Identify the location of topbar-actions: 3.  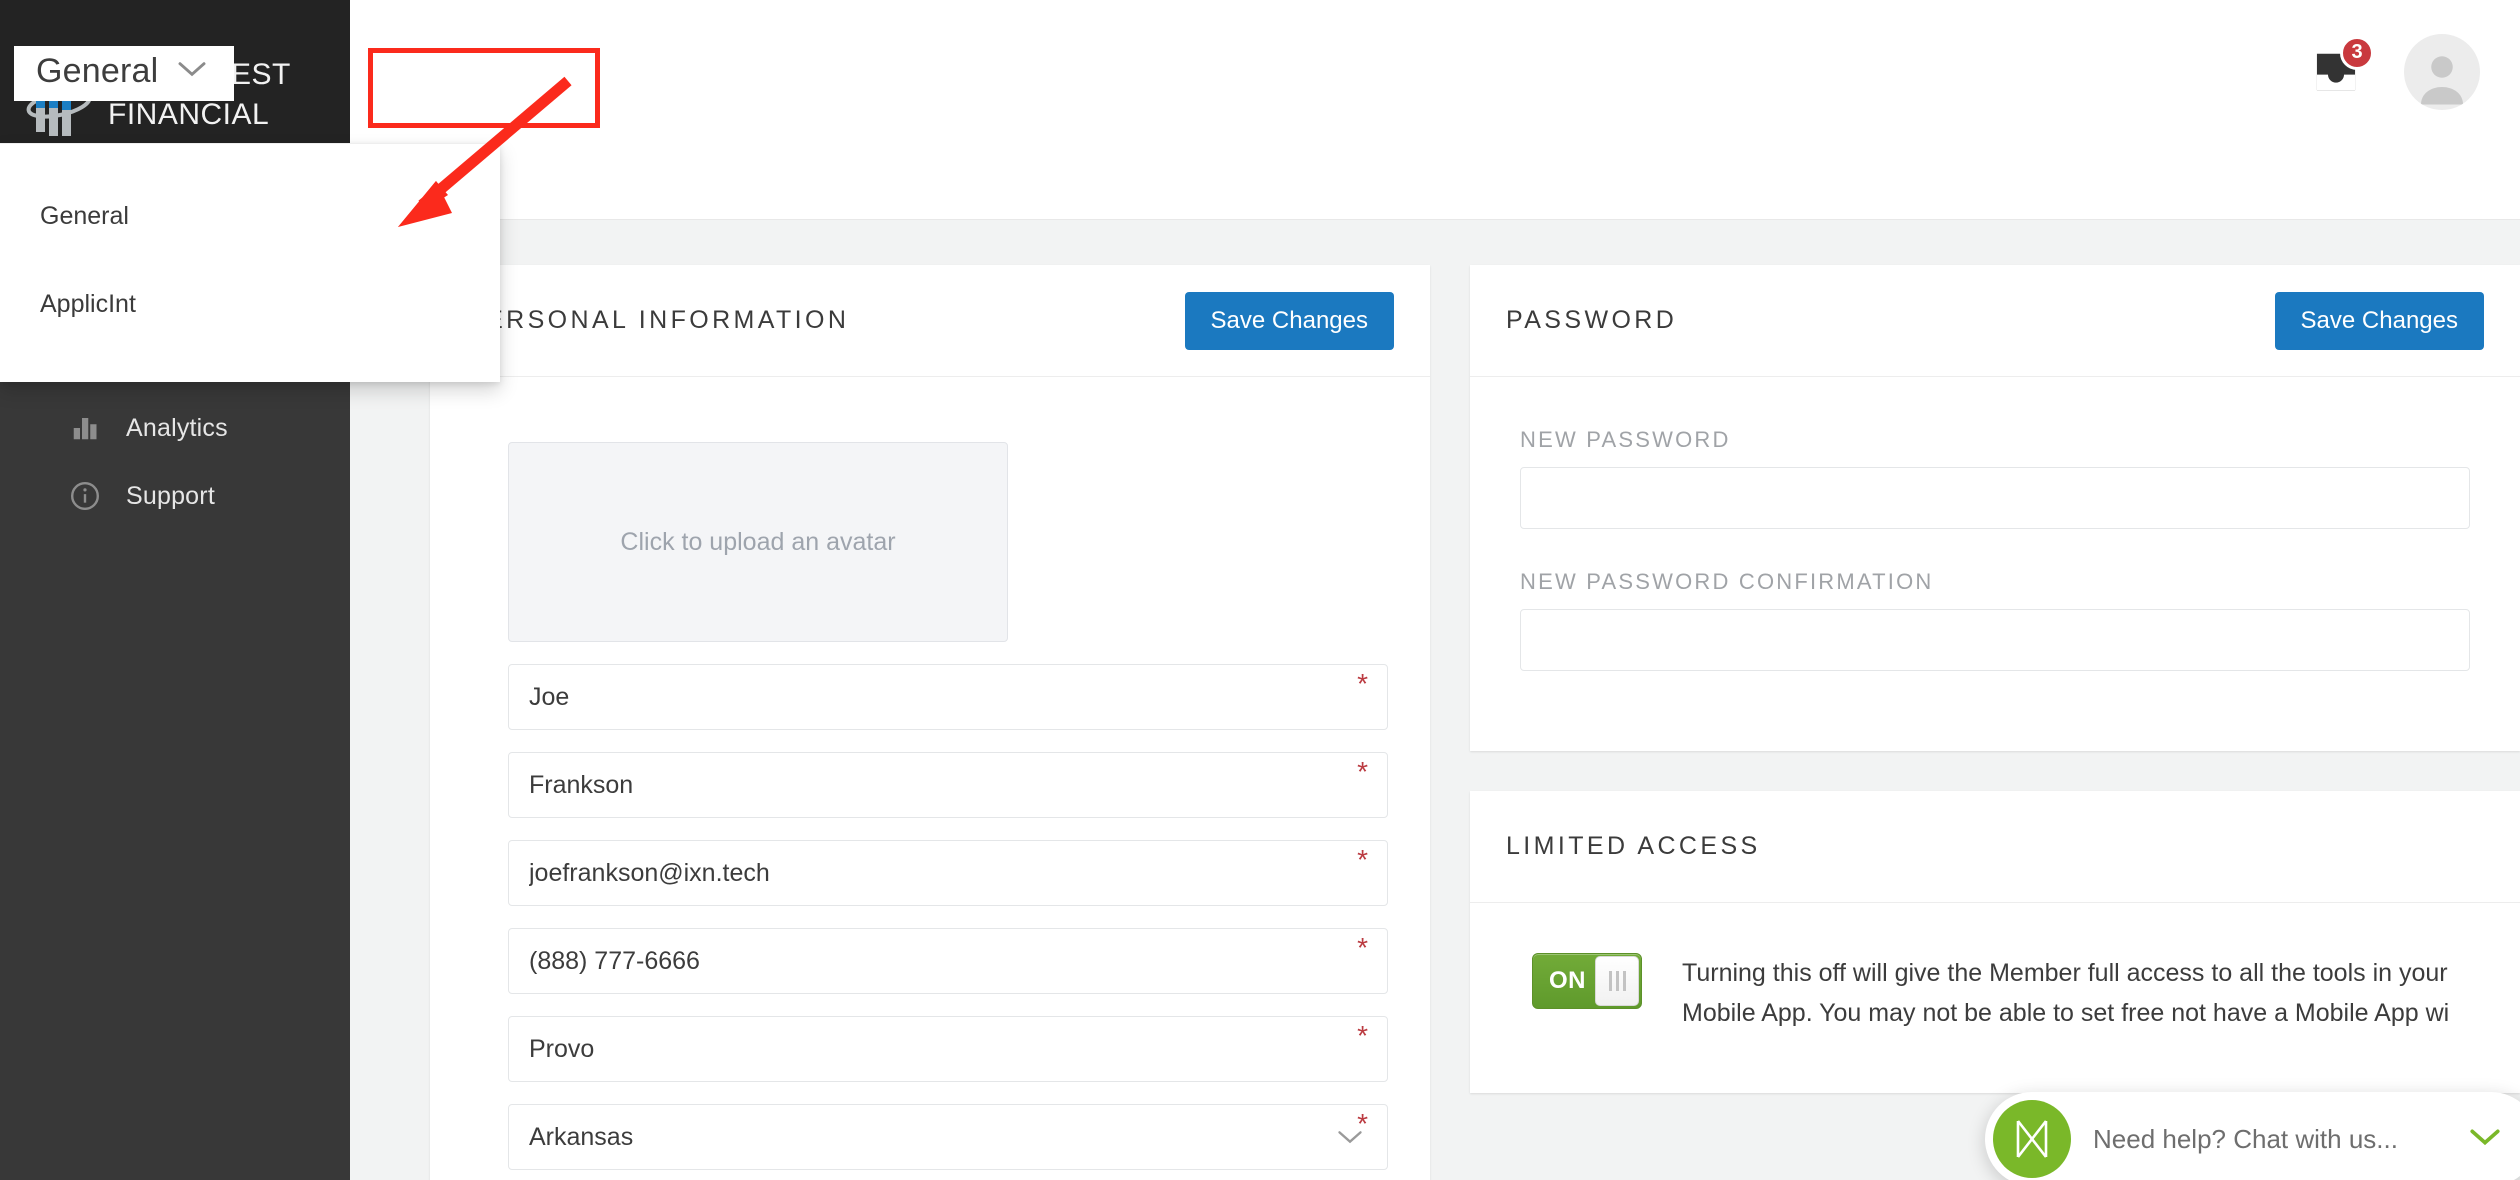
(2395, 71).